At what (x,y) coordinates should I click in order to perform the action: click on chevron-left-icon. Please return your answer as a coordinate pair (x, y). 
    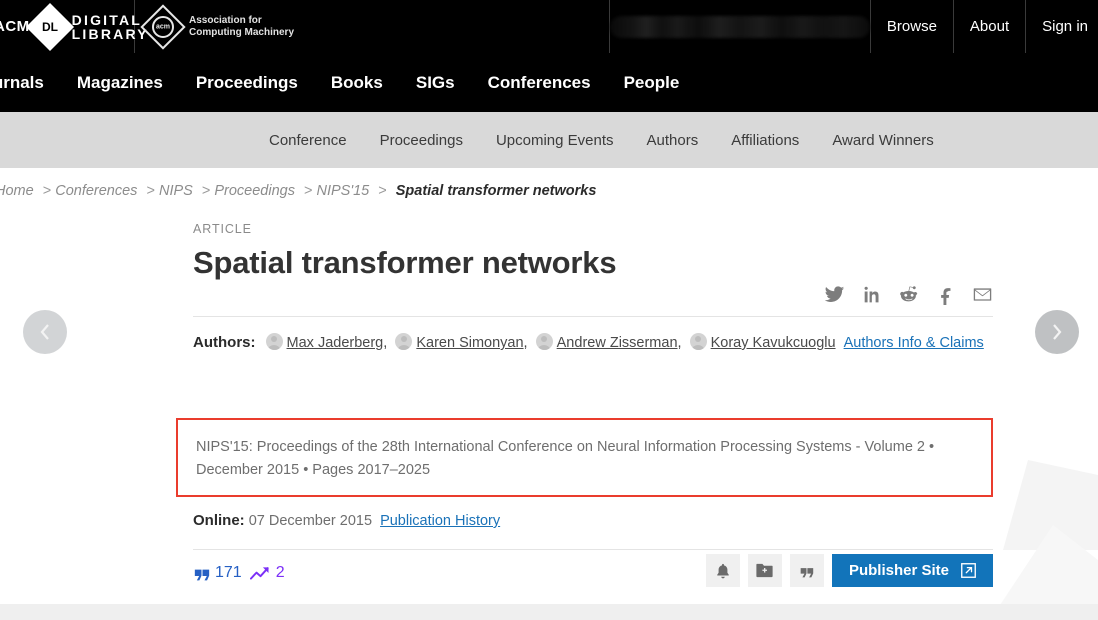
    Looking at the image, I should click on (44, 332).